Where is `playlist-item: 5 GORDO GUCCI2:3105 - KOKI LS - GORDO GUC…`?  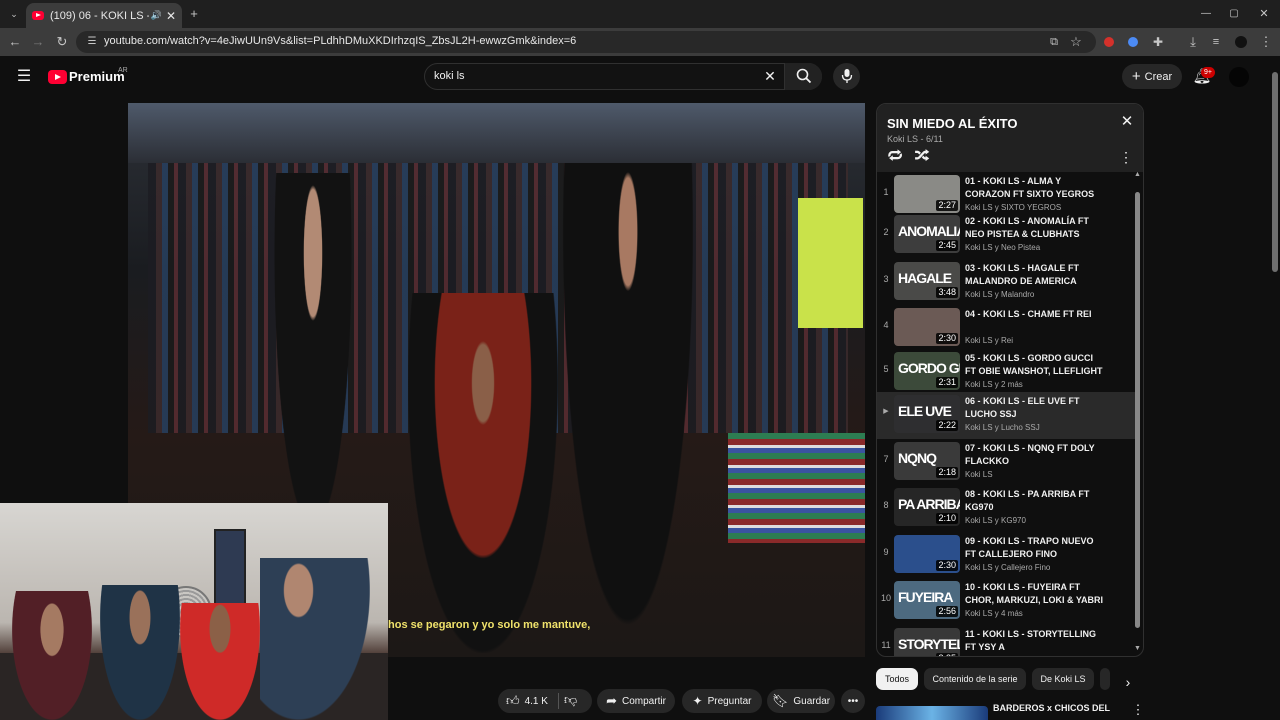 playlist-item: 5 GORDO GUCCI2:3105 - KOKI LS - GORDO GUC… is located at coordinates (1006, 372).